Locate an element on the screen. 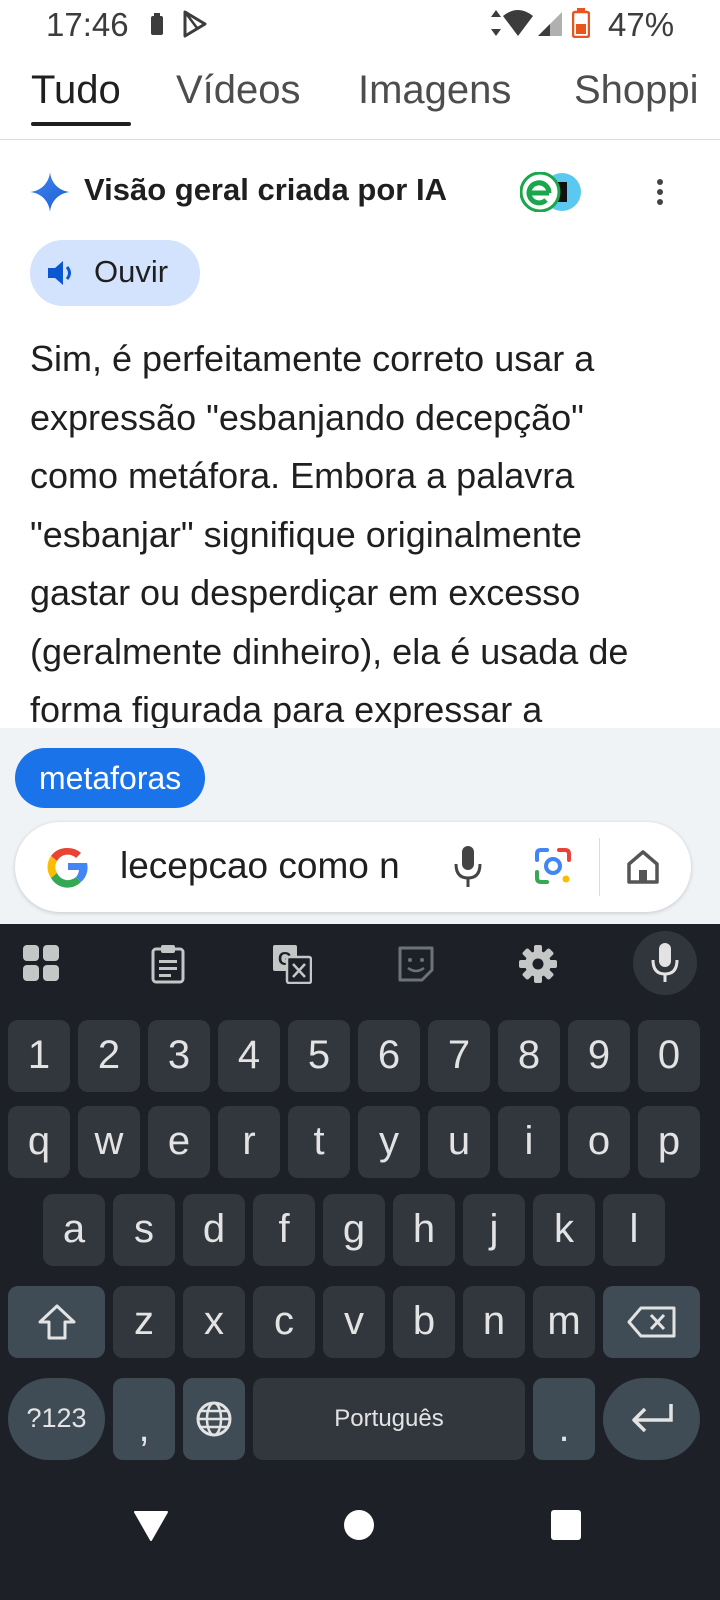 The height and width of the screenshot is (1600, 720). key-f: f is located at coordinates (284, 1230).